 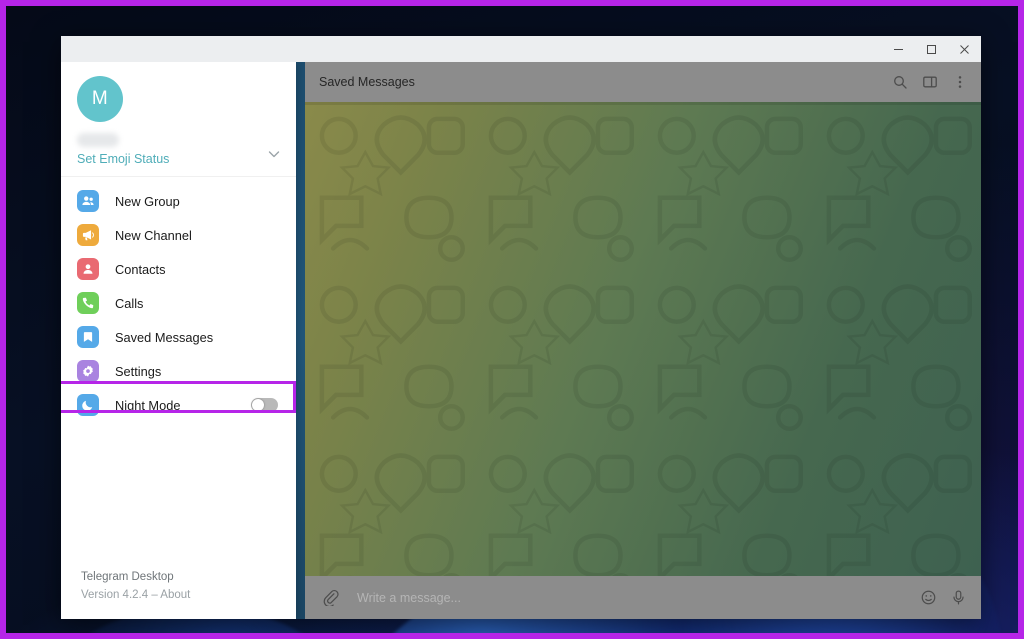 I want to click on menu-item-label: Saved Messages, so click(x=164, y=337).